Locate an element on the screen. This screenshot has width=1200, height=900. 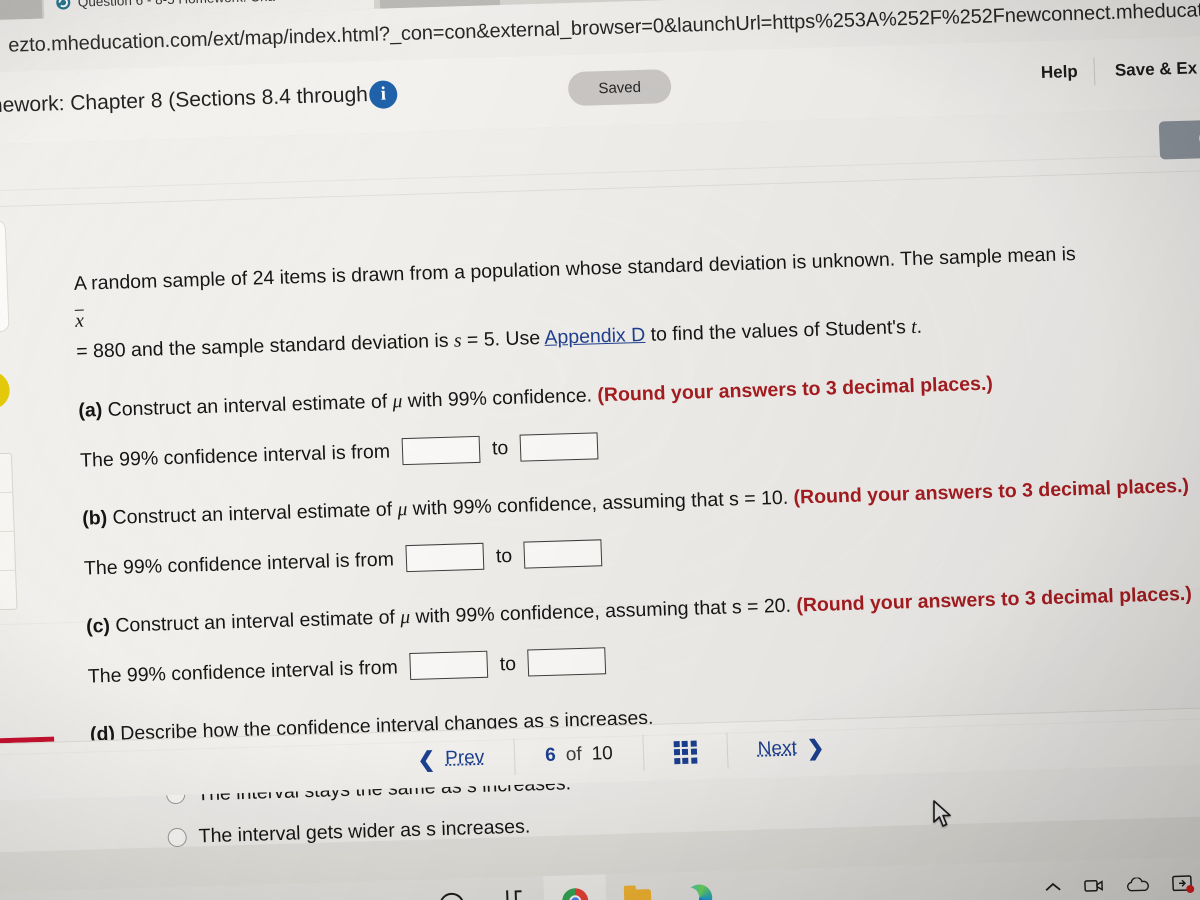
part-b-from-input is located at coordinates (445, 558).